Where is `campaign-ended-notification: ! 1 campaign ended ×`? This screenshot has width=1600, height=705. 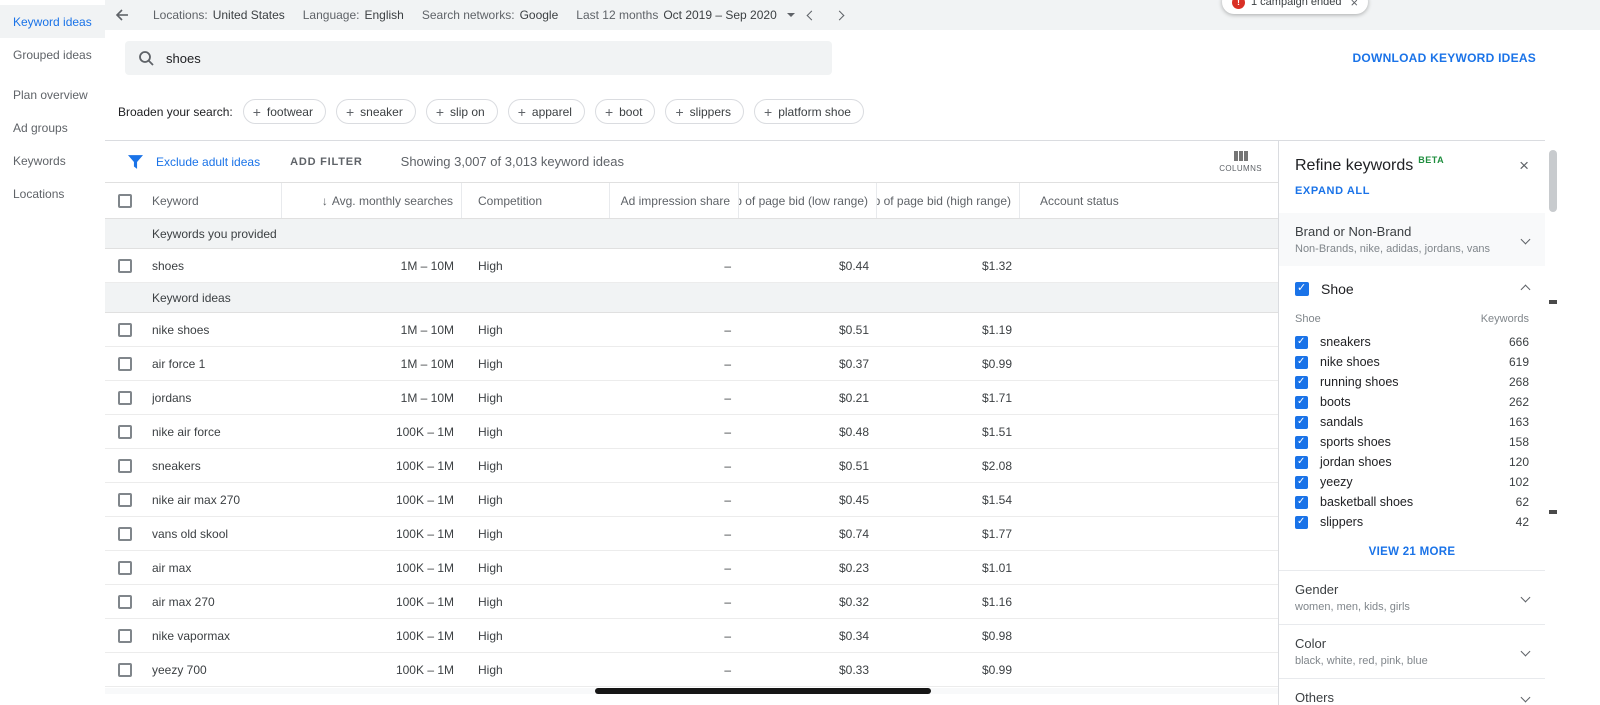 campaign-ended-notification: ! 1 campaign ended × is located at coordinates (1295, 7).